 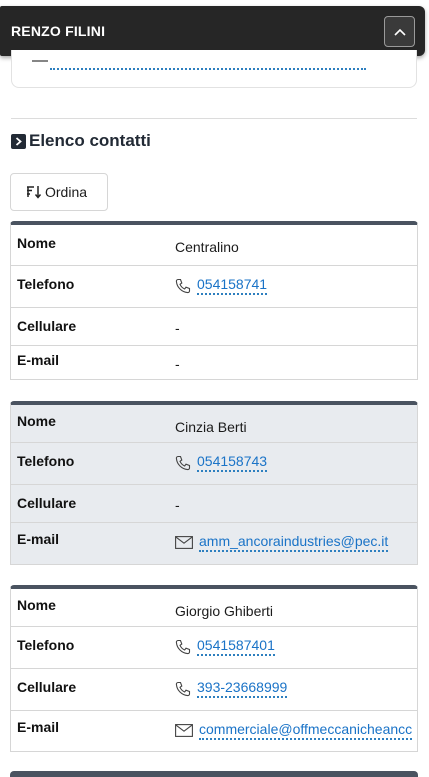 I want to click on contact-row-mobile: Cellulare 393-23668999, so click(x=214, y=690).